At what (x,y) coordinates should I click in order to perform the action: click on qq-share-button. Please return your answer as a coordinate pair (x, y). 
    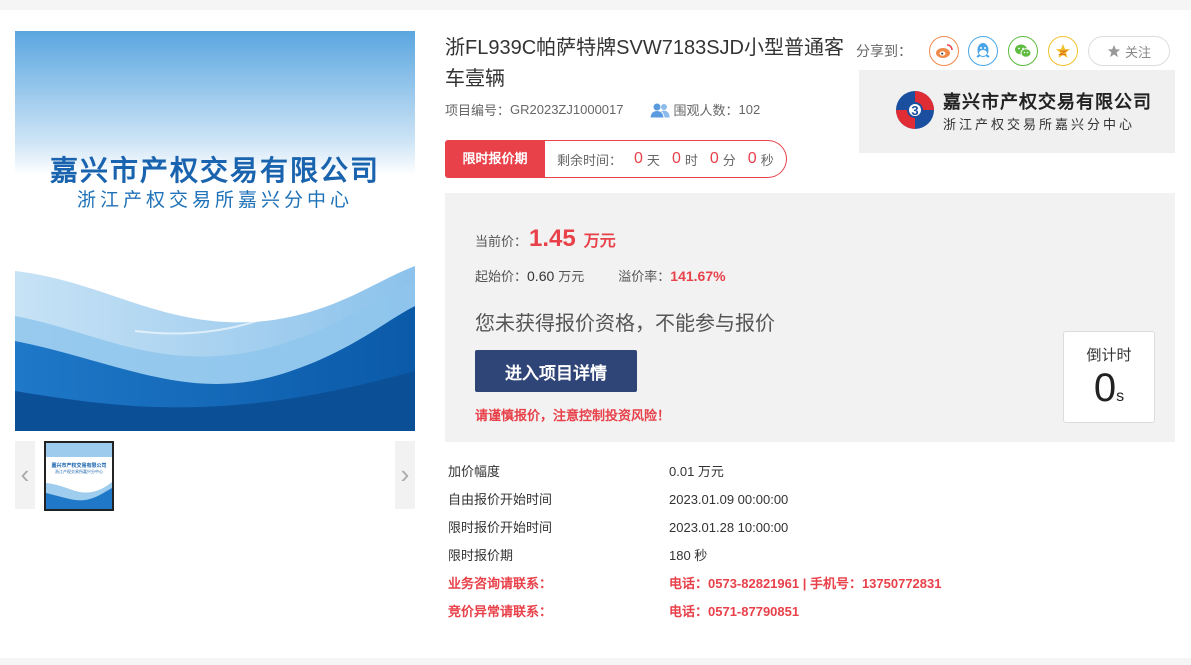
    Looking at the image, I should click on (983, 51).